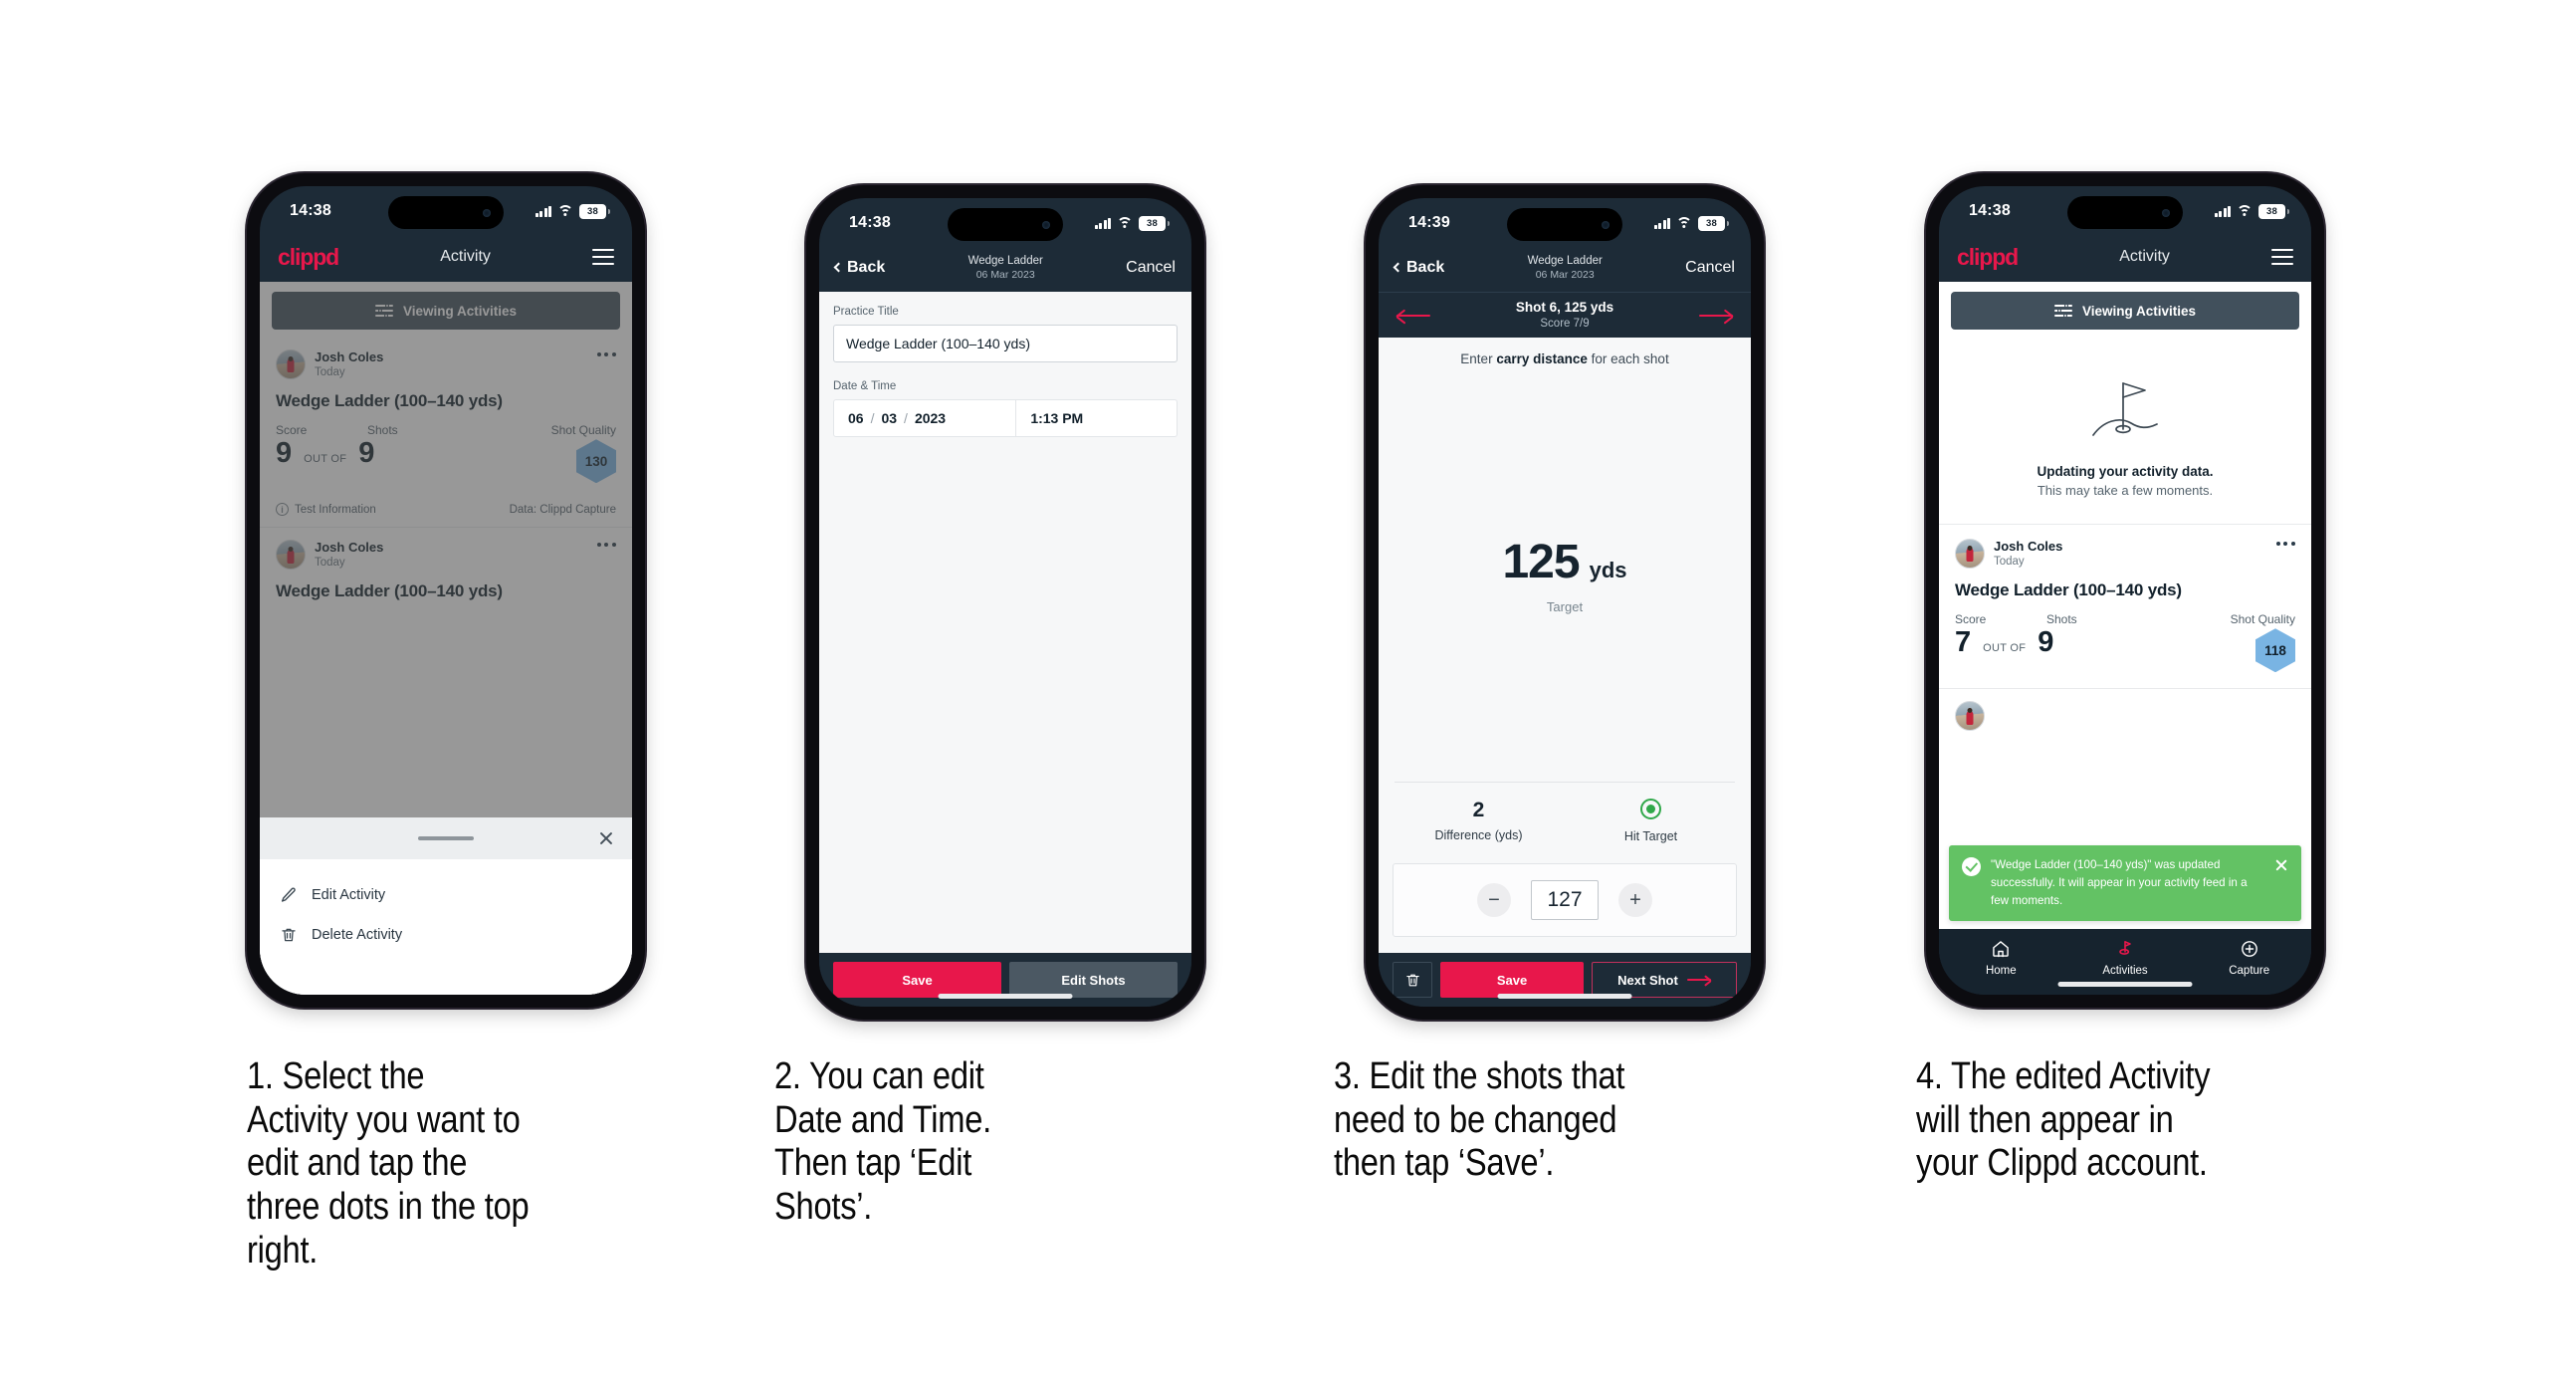 This screenshot has height=1386, width=2576. What do you see at coordinates (543, 211) in the screenshot?
I see `cellular-bars-icon` at bounding box center [543, 211].